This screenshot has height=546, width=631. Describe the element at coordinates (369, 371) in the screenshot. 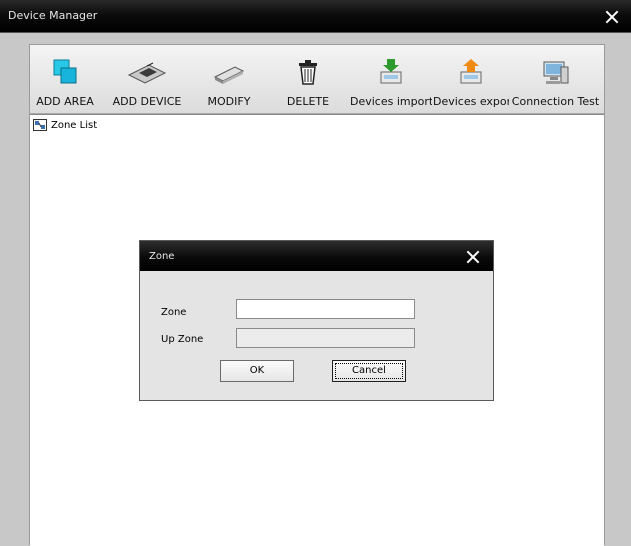

I see `cancel-button: Cancel` at that location.